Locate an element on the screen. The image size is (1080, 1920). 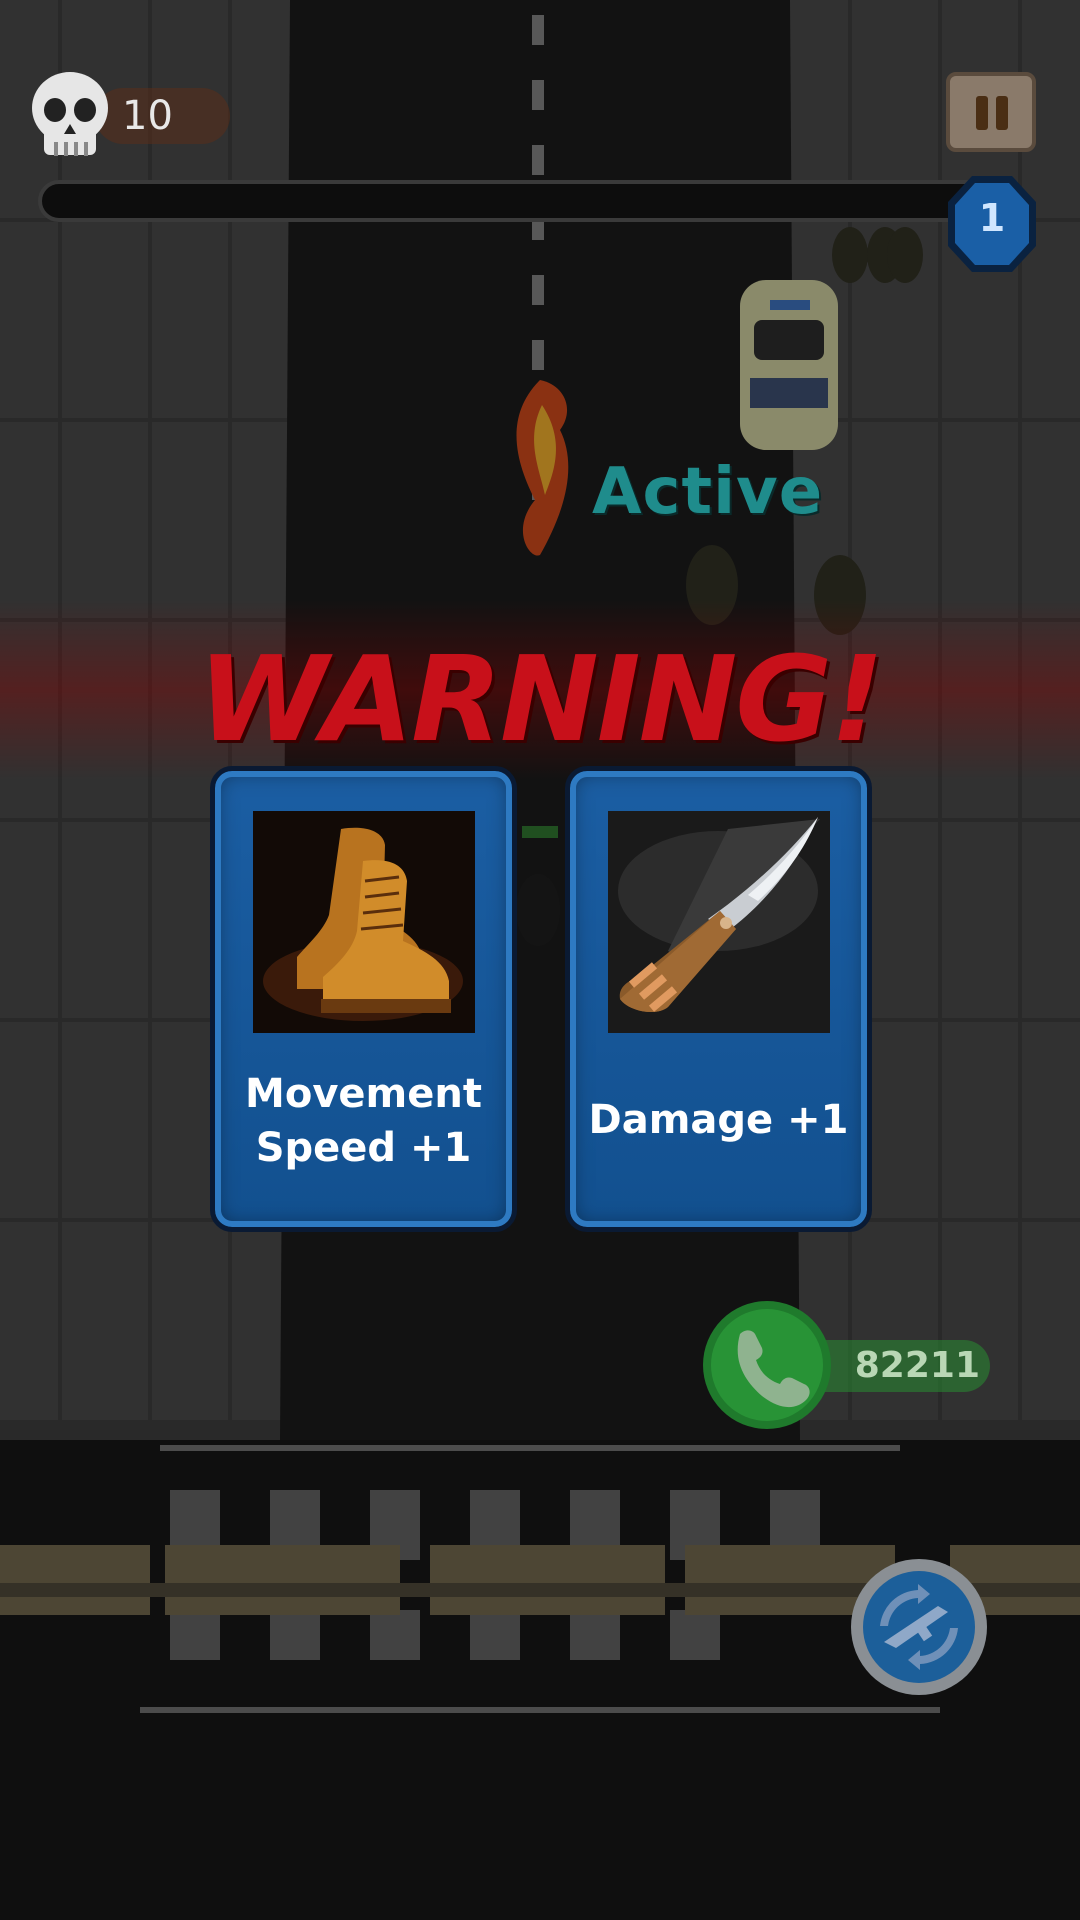
pause-button is located at coordinates (991, 112).